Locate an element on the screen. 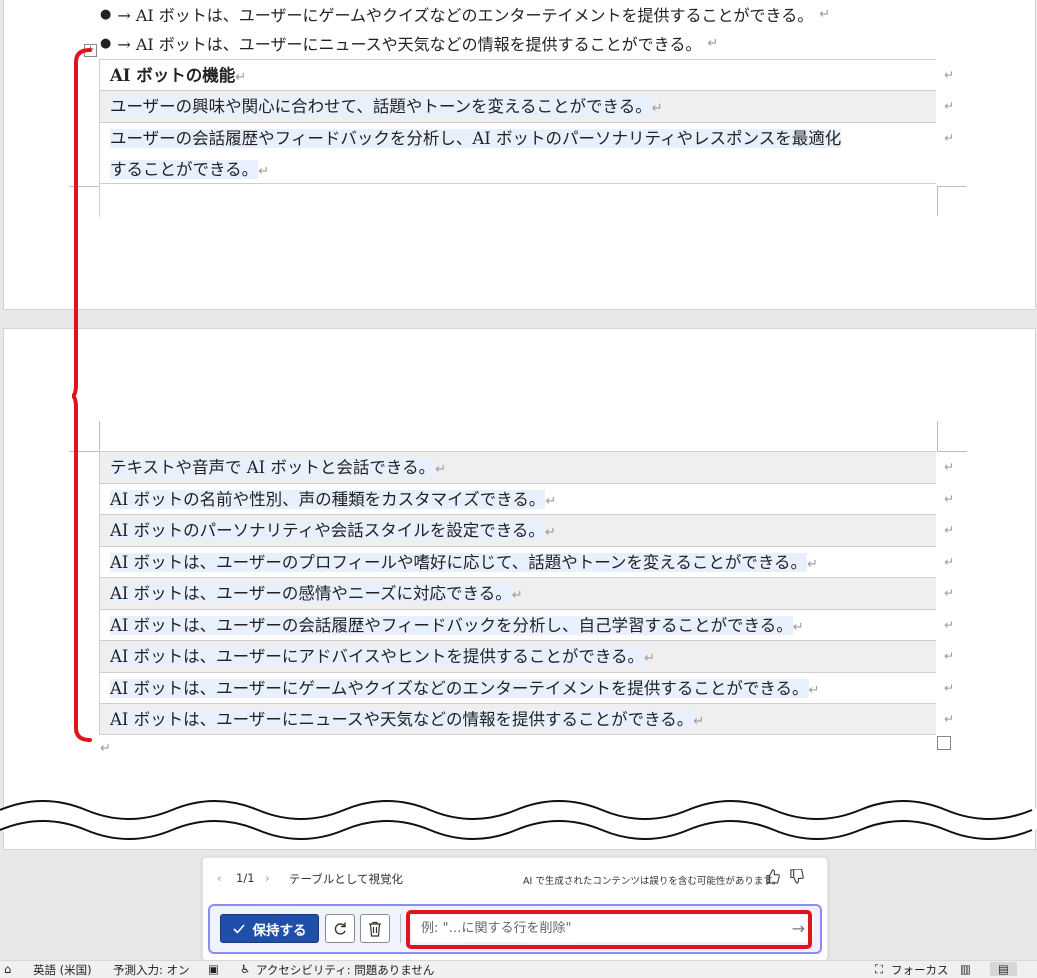 This screenshot has width=1037, height=978. regenerate-button is located at coordinates (340, 928).